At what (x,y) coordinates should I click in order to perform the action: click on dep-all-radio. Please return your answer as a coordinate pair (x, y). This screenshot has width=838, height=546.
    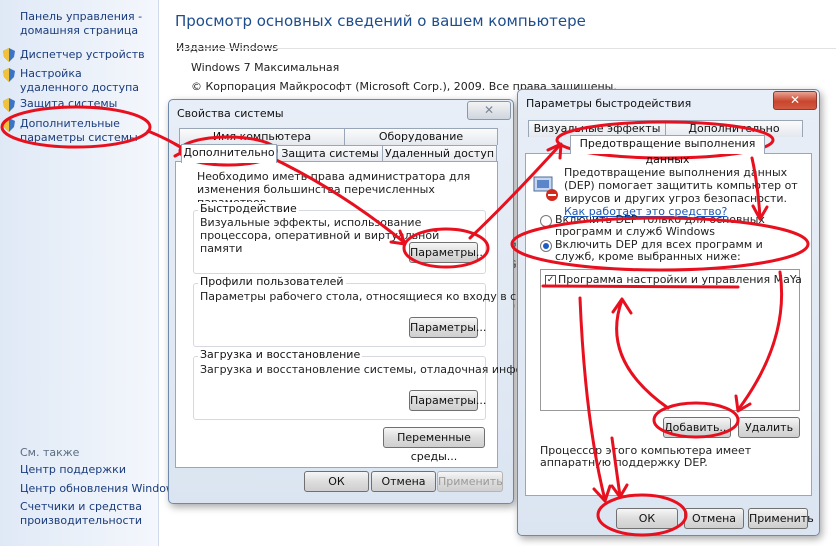
    Looking at the image, I should click on (546, 246).